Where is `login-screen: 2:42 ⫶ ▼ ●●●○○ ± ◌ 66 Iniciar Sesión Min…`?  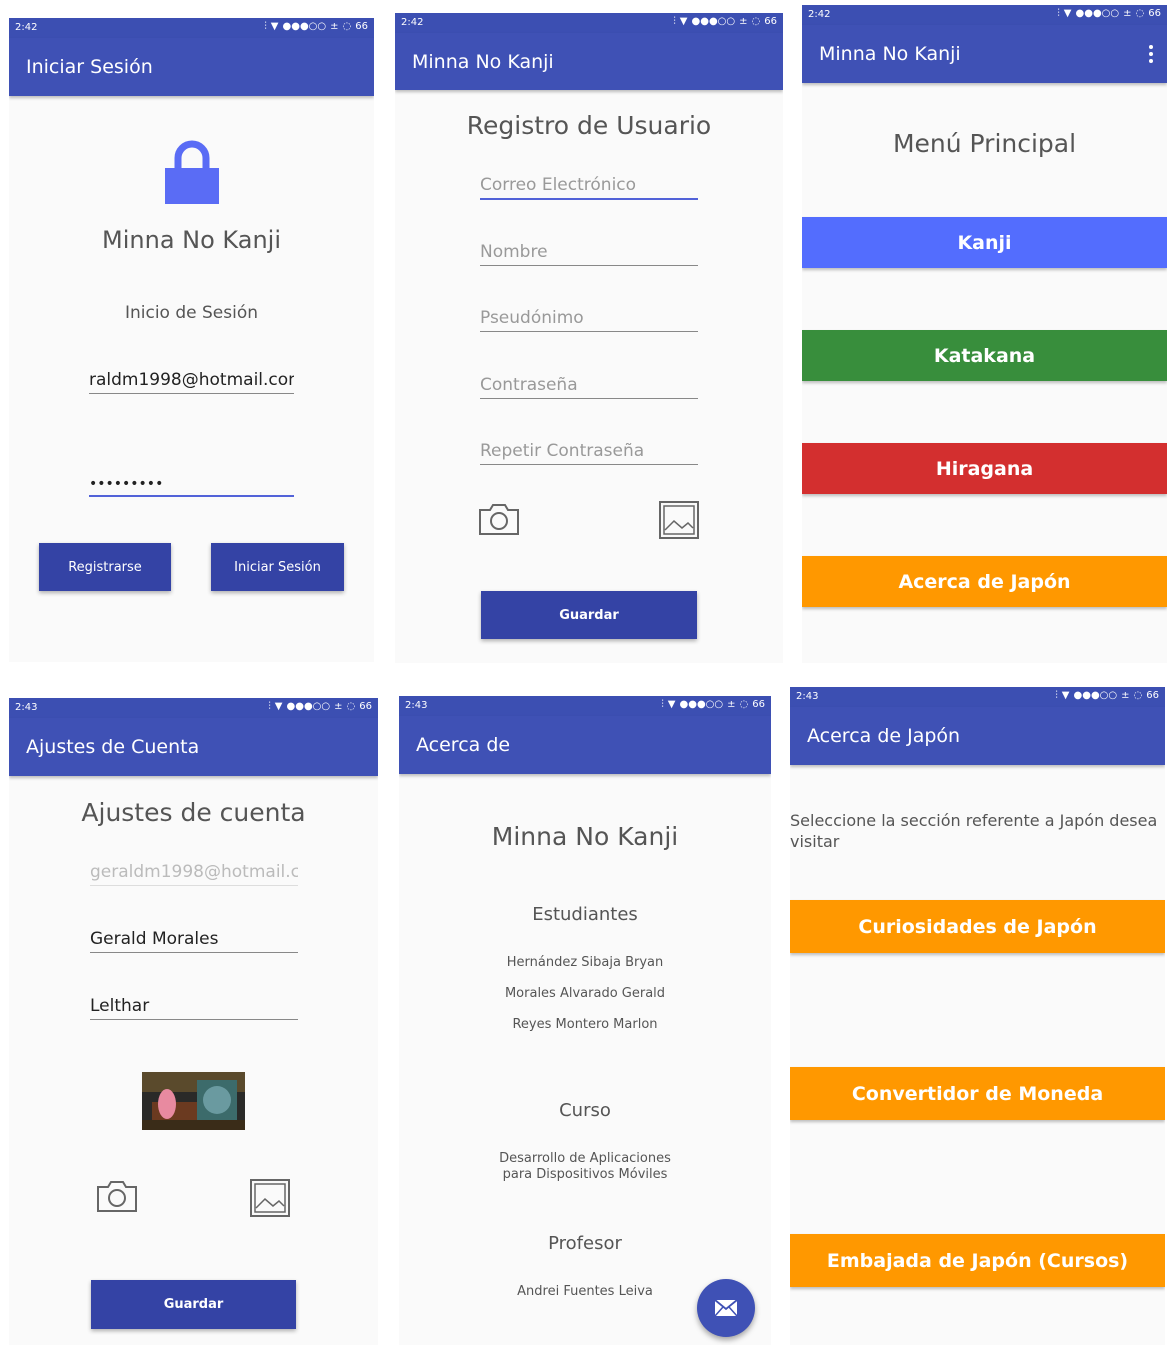 login-screen: 2:42 ⫶ ▼ ●●●○○ ± ◌ 66 Iniciar Sesión Min… is located at coordinates (191, 340).